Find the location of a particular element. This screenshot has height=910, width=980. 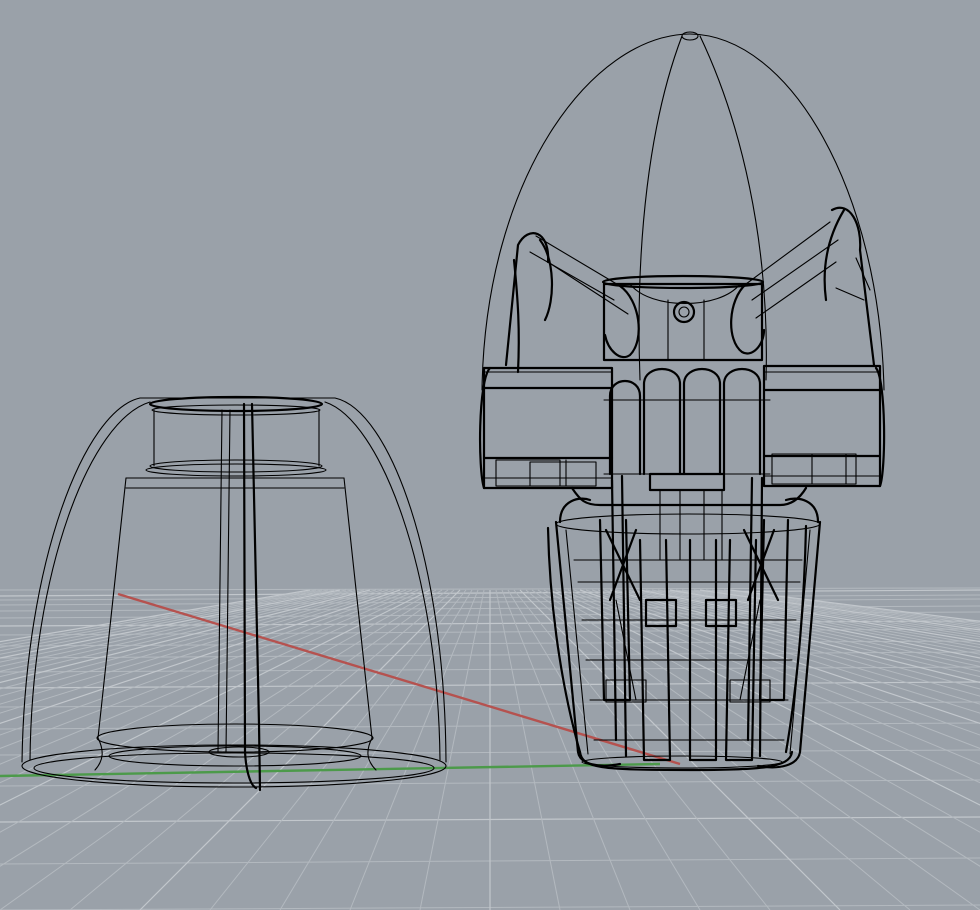

grid-horizon is located at coordinates (490, 589).